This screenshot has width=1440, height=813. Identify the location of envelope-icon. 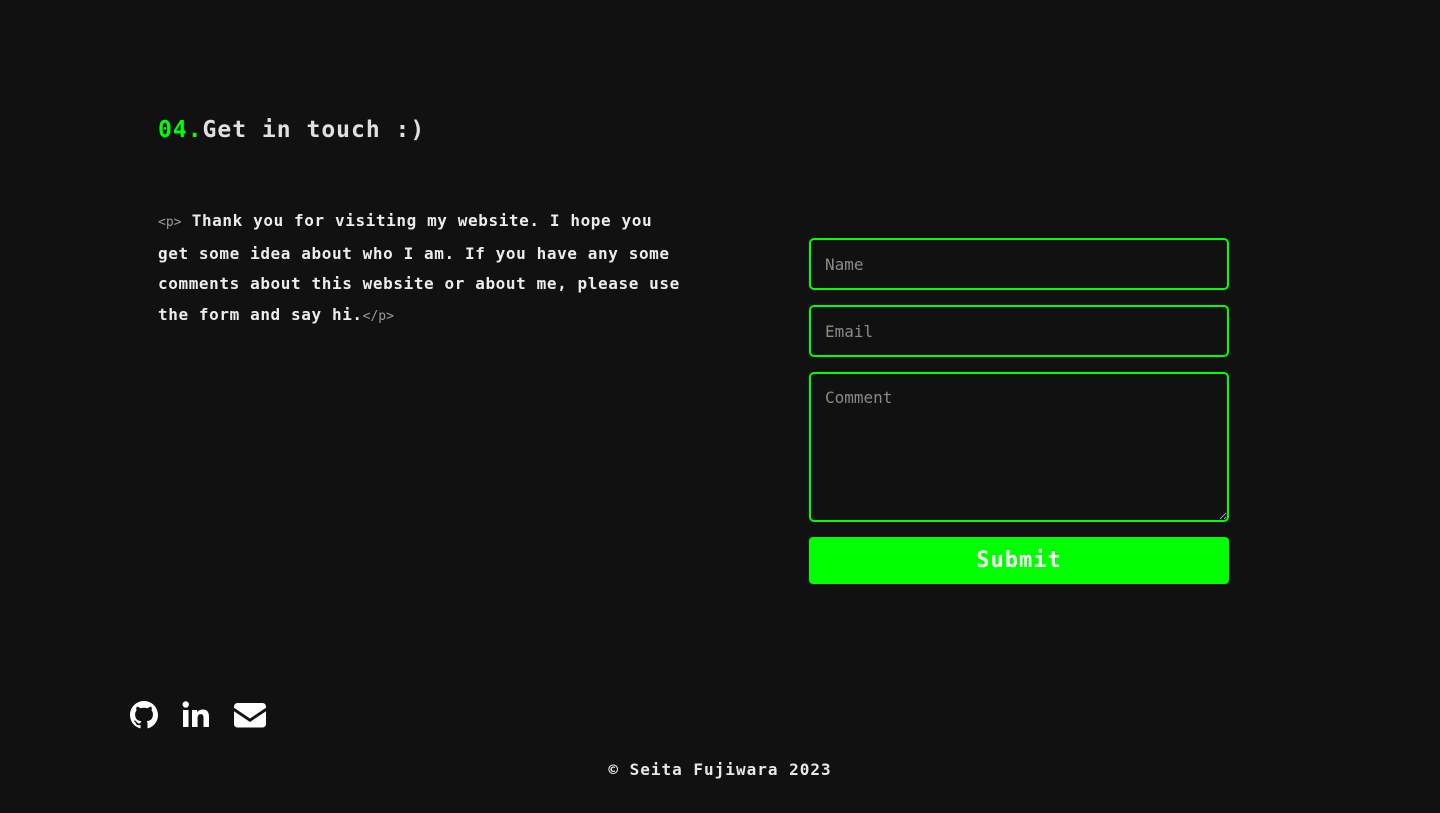
(250, 715).